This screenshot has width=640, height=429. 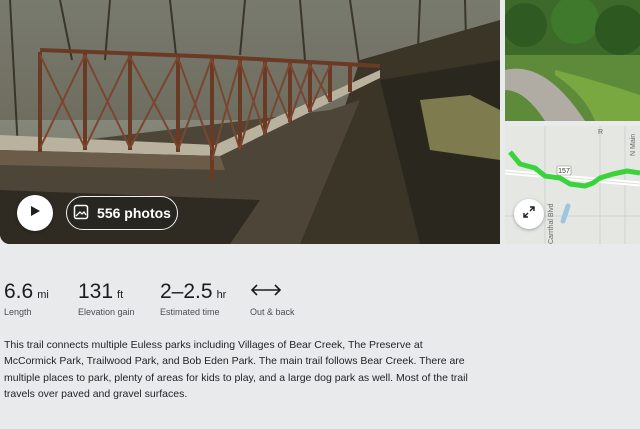 I want to click on stat-time: 2–2.5 hr Estimated time, so click(x=193, y=298).